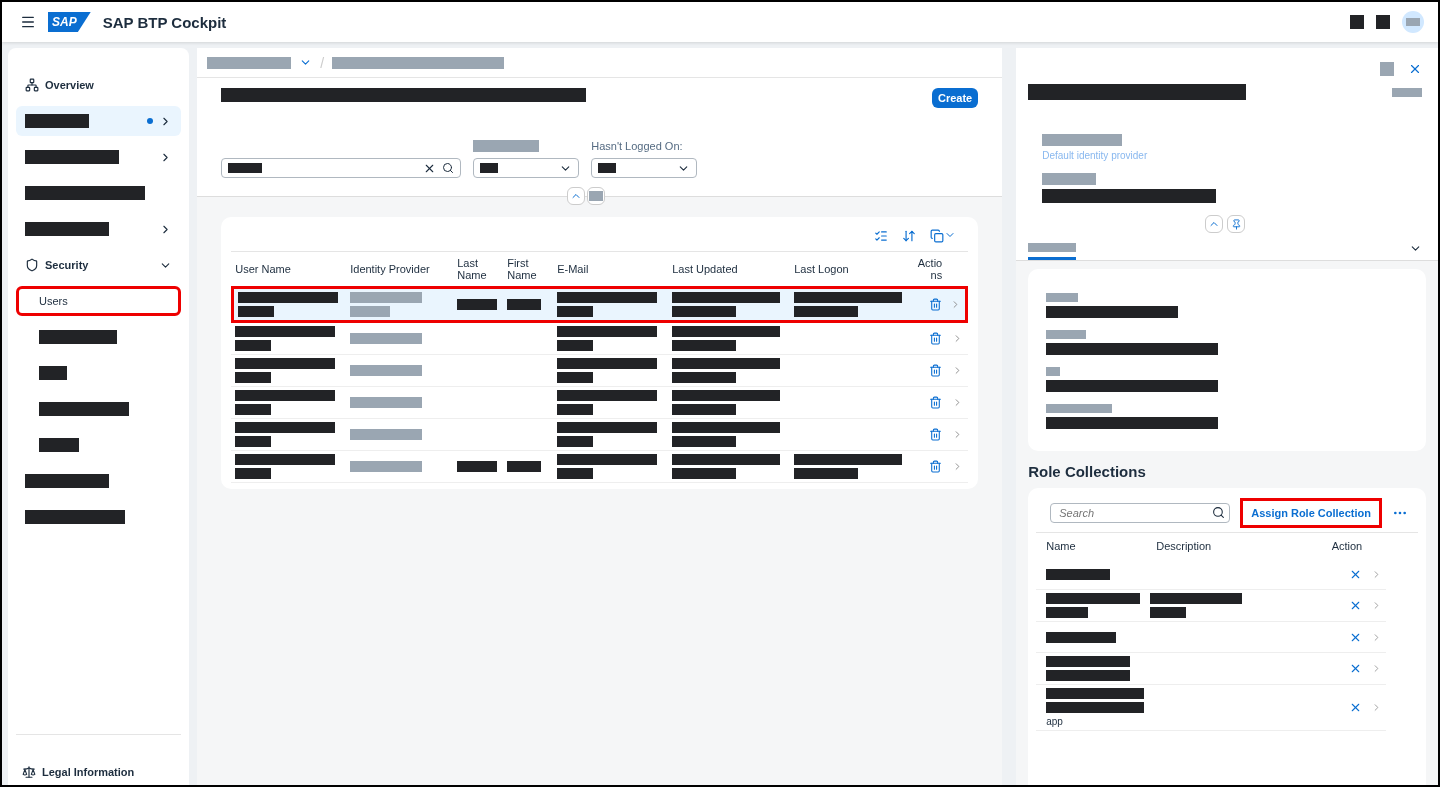  What do you see at coordinates (88, 772) in the screenshot?
I see `legal-link: Legal Information` at bounding box center [88, 772].